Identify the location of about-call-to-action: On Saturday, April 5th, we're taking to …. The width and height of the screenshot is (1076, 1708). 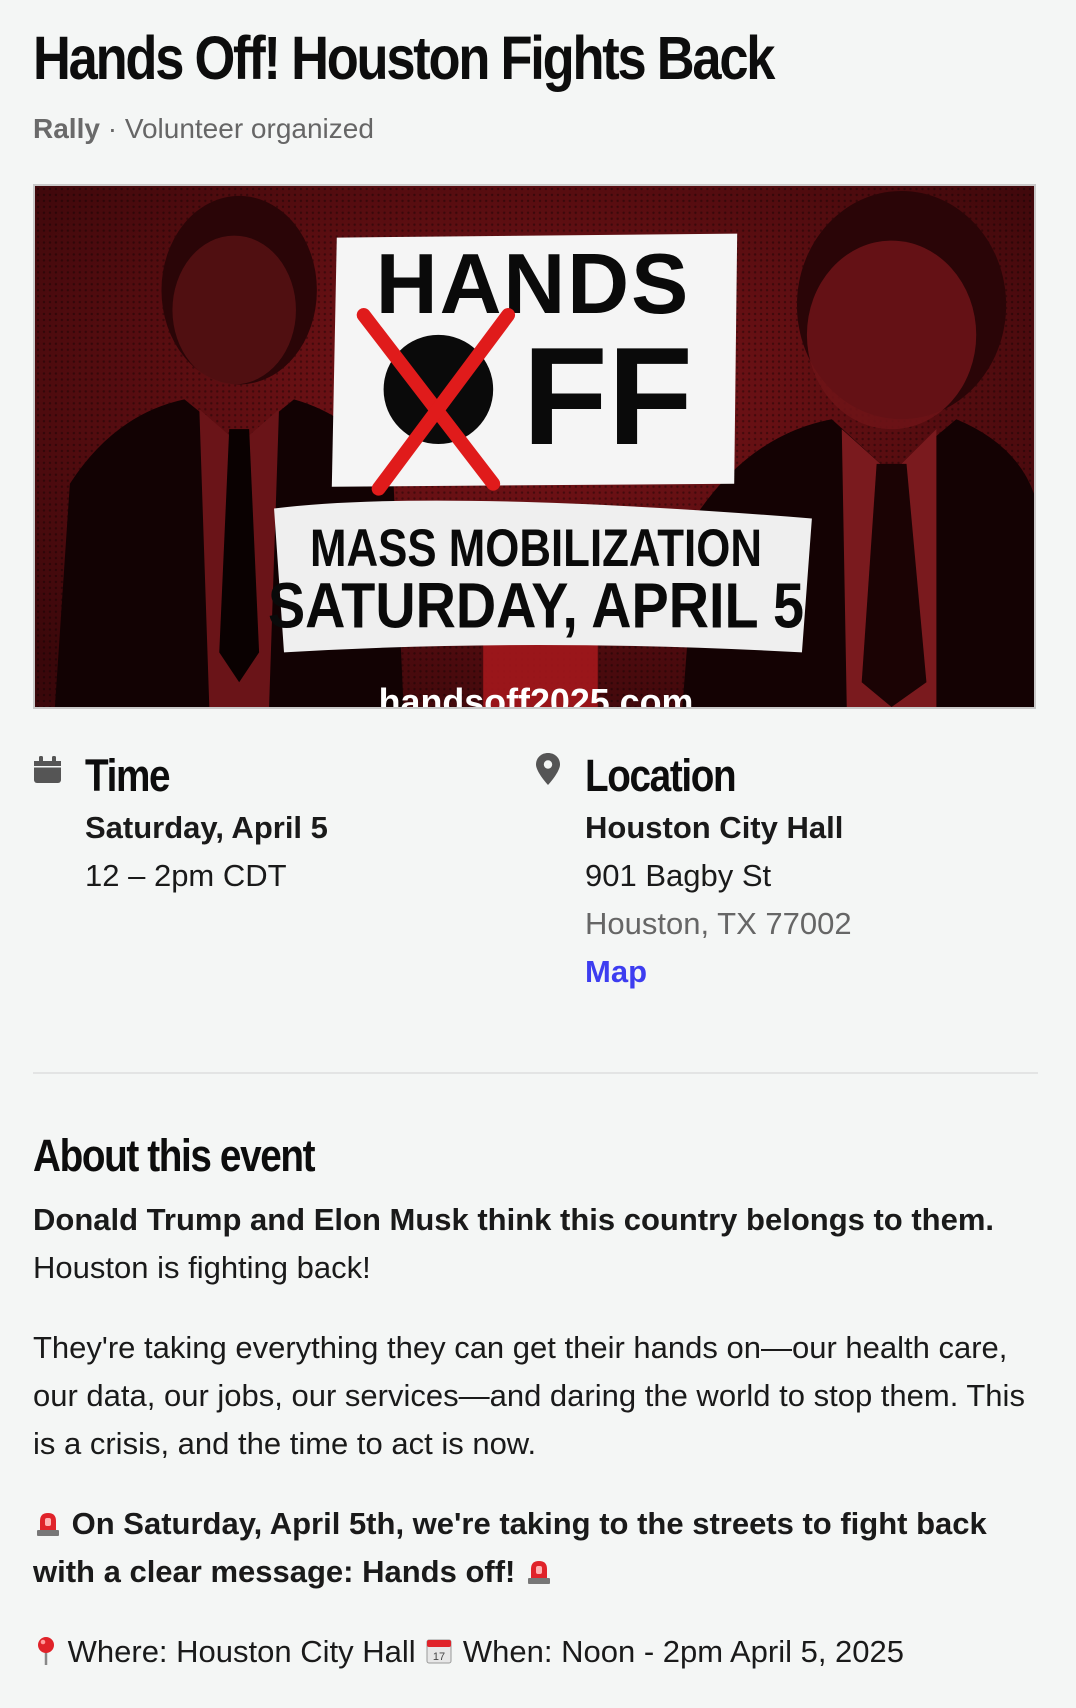
(510, 1547).